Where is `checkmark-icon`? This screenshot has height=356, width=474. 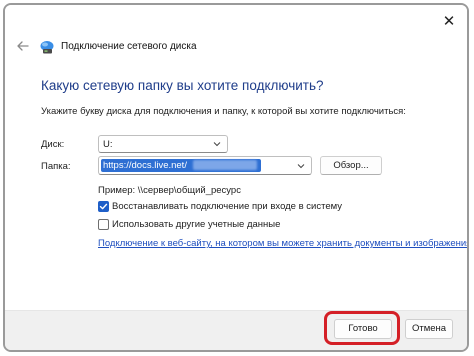 checkmark-icon is located at coordinates (103, 206).